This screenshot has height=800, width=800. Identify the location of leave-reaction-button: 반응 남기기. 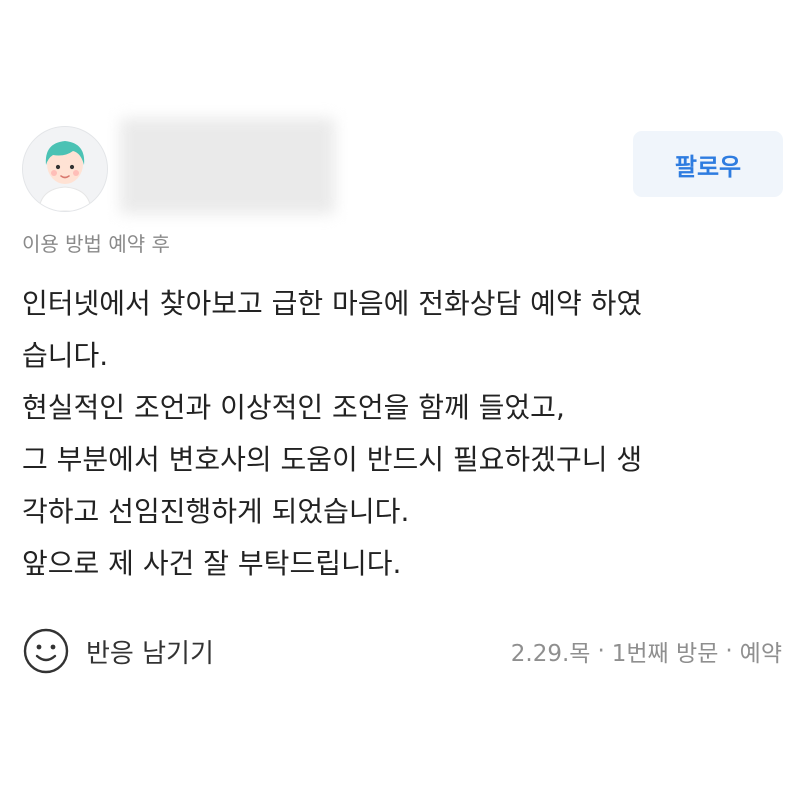
(118, 651).